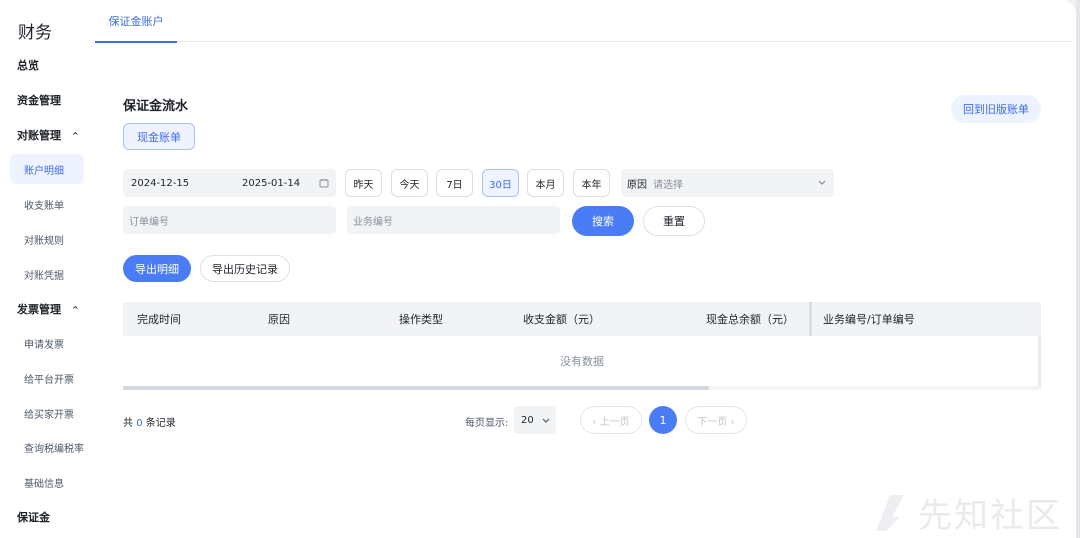 The height and width of the screenshot is (538, 1080). Describe the element at coordinates (409, 183) in the screenshot. I see `range-today-button: 今天` at that location.